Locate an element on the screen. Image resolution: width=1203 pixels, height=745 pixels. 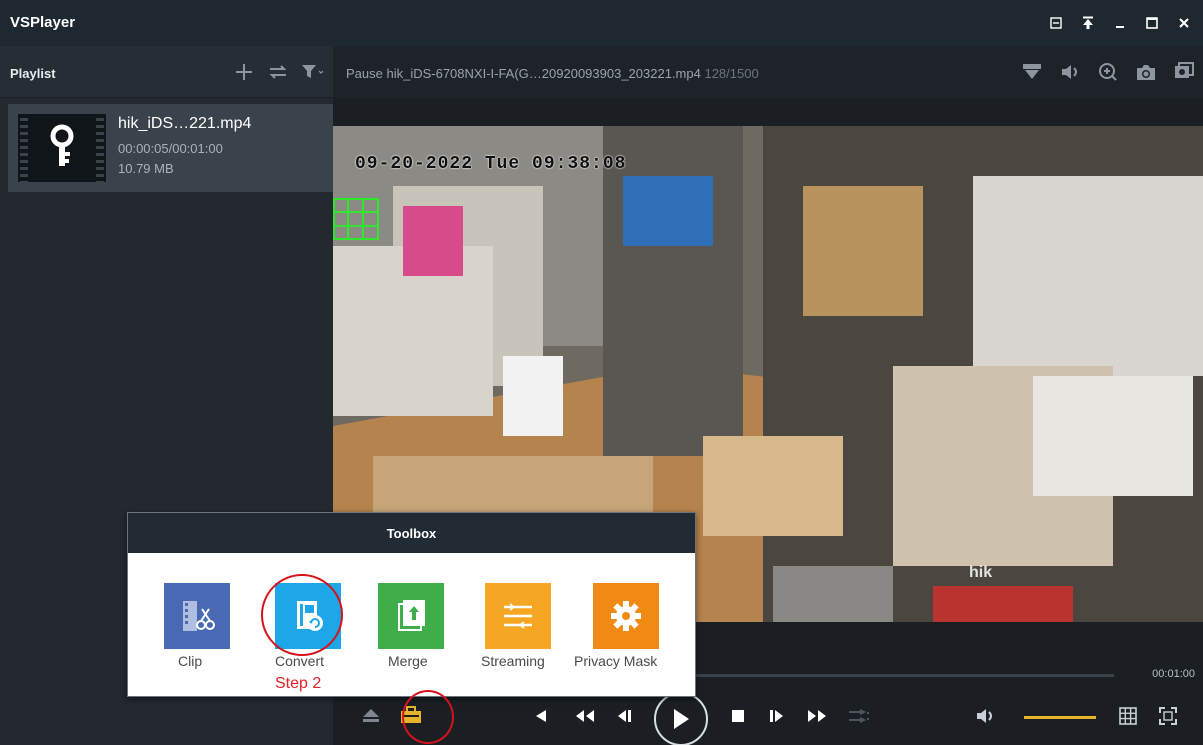
step-annotation: Step 2 is located at coordinates (298, 683).